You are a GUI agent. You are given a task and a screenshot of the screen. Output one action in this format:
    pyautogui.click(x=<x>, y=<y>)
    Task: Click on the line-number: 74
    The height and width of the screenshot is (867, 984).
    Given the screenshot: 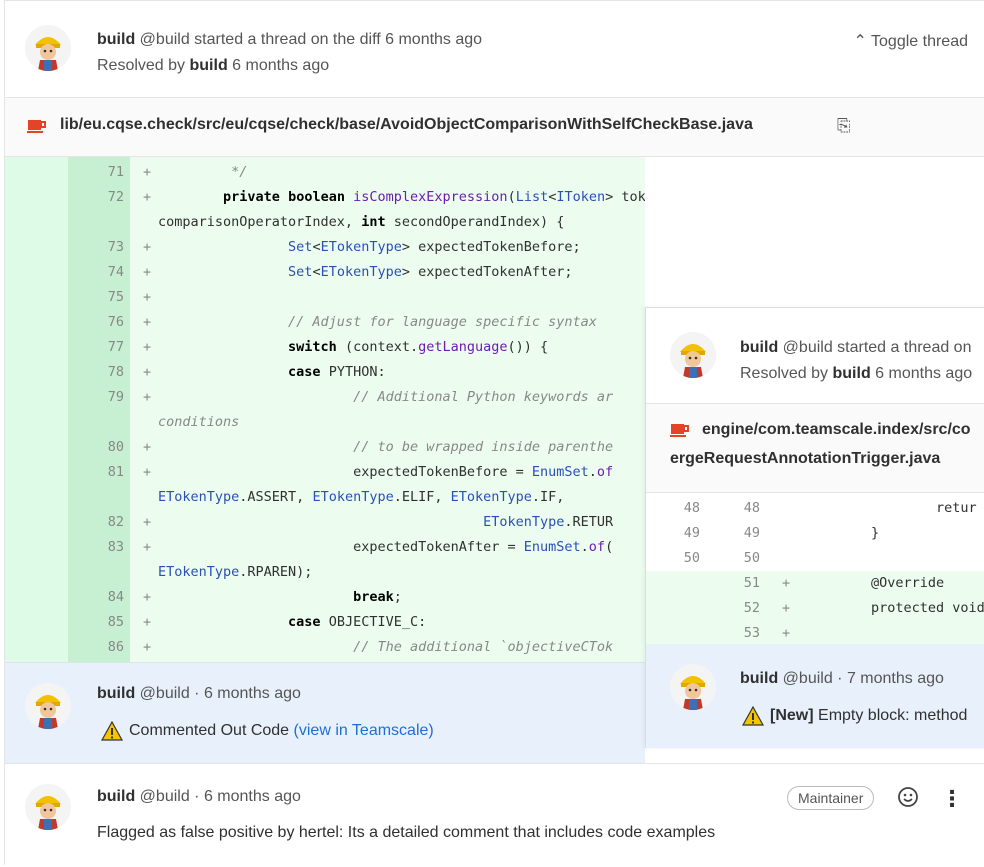 What is the action you would take?
    pyautogui.click(x=96, y=272)
    